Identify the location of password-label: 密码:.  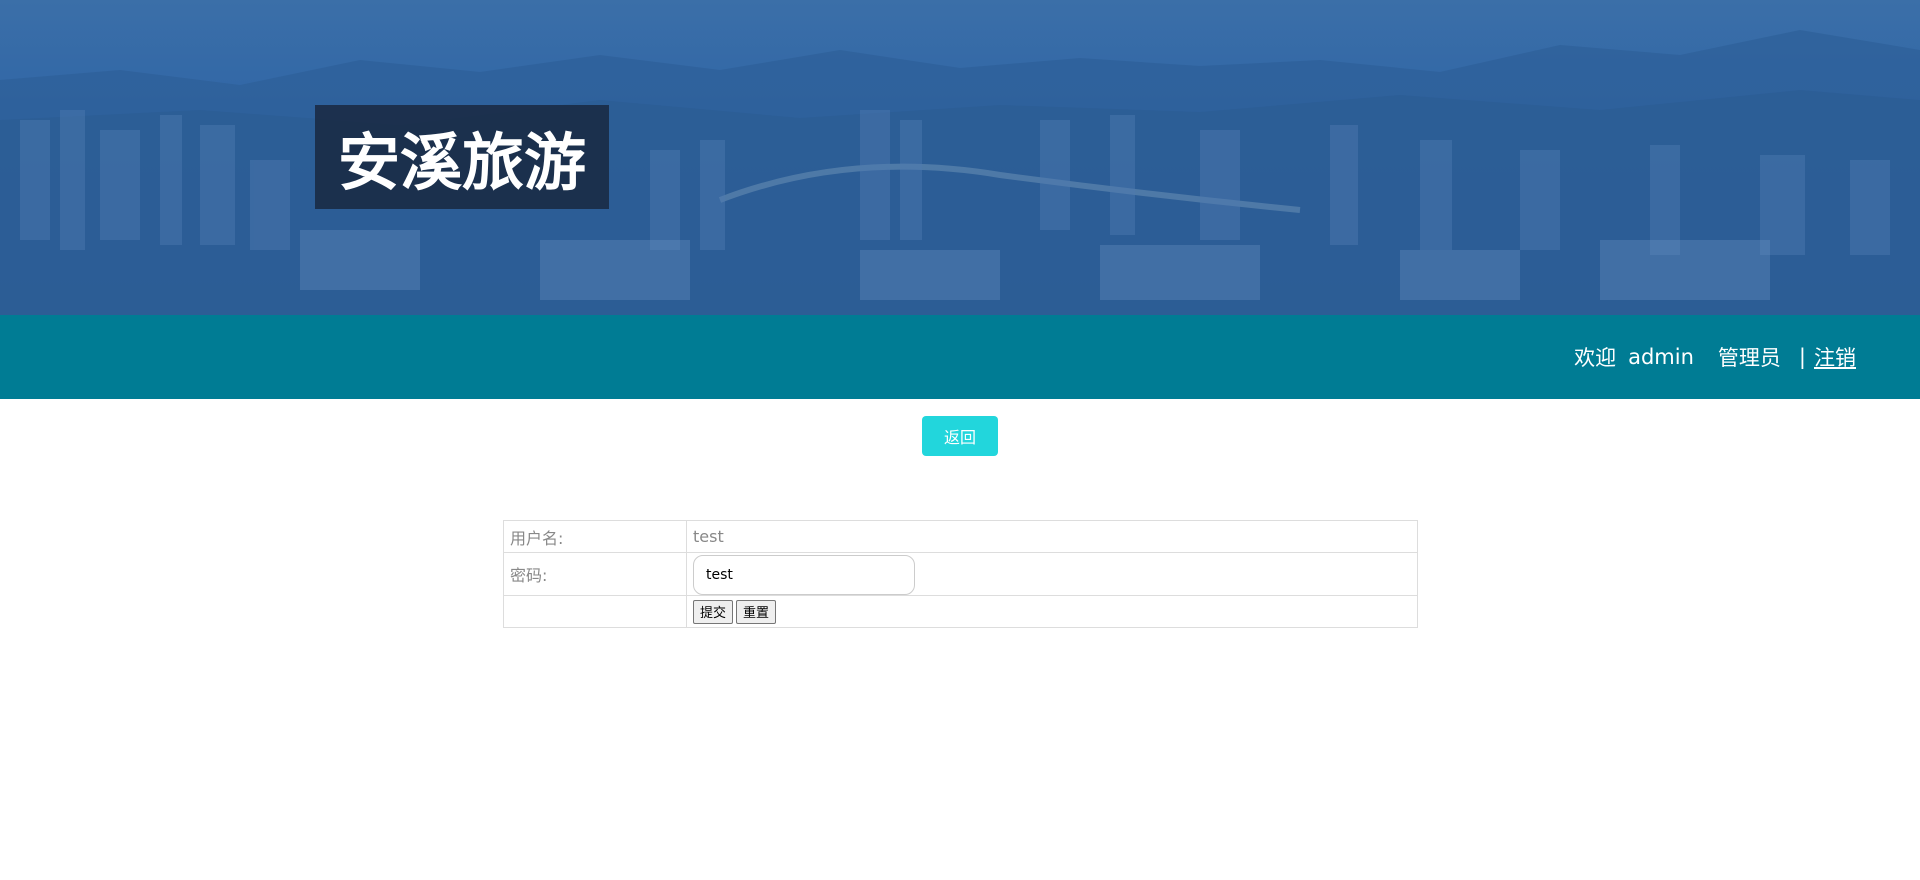
(595, 574).